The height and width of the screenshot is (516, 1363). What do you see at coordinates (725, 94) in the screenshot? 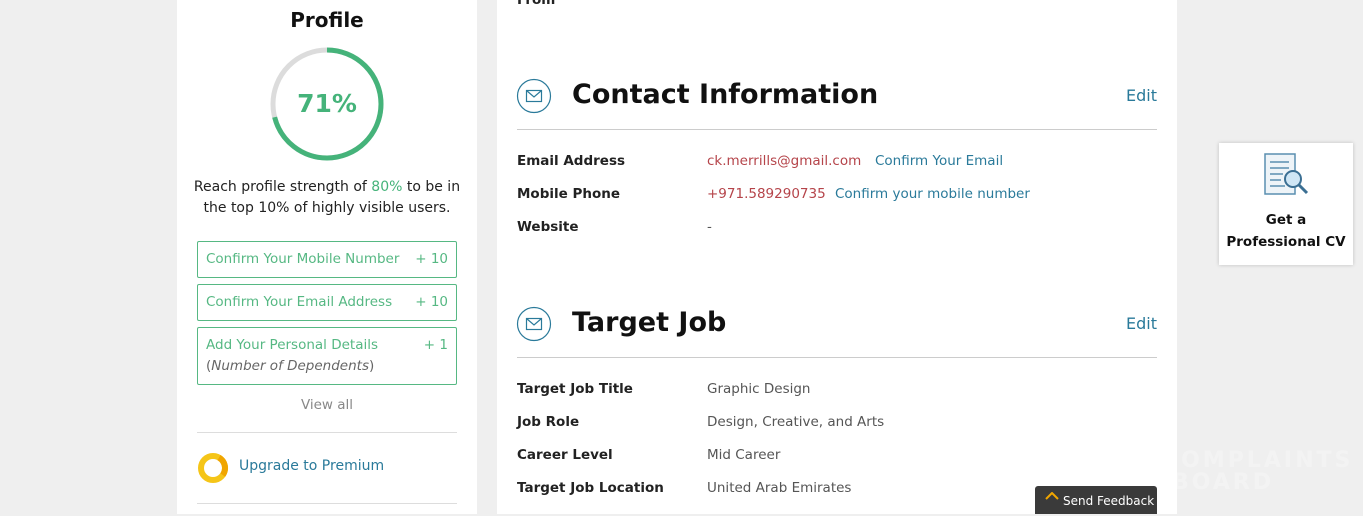
I see `section-title-contact: Contact Information` at bounding box center [725, 94].